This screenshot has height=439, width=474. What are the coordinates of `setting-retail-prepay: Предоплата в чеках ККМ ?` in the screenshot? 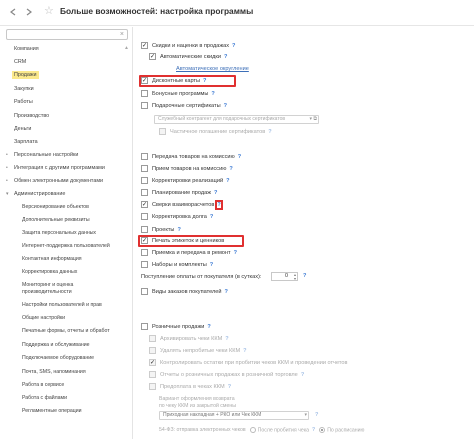 It's located at (190, 386).